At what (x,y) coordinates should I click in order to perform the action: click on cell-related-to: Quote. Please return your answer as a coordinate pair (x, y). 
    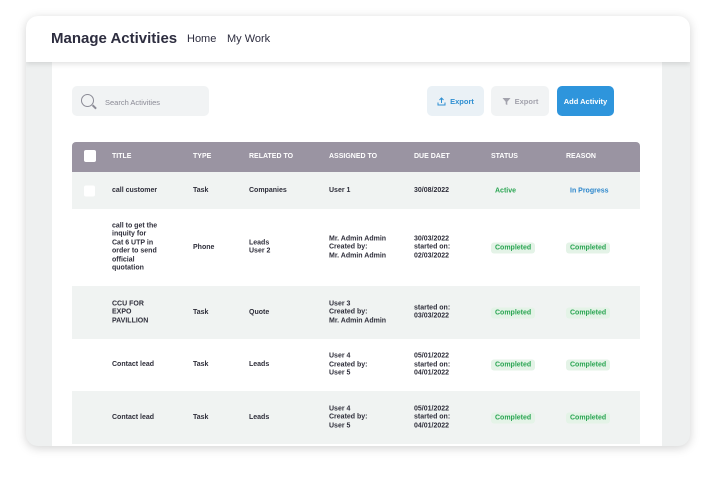
    Looking at the image, I should click on (259, 312).